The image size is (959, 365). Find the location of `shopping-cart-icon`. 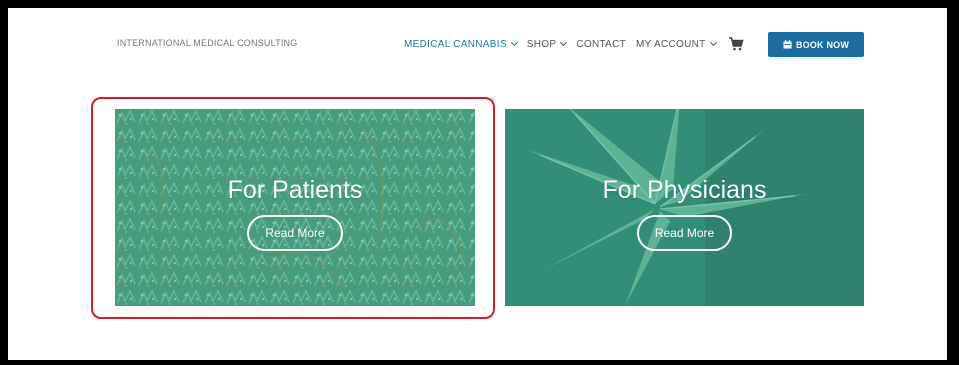

shopping-cart-icon is located at coordinates (736, 44).